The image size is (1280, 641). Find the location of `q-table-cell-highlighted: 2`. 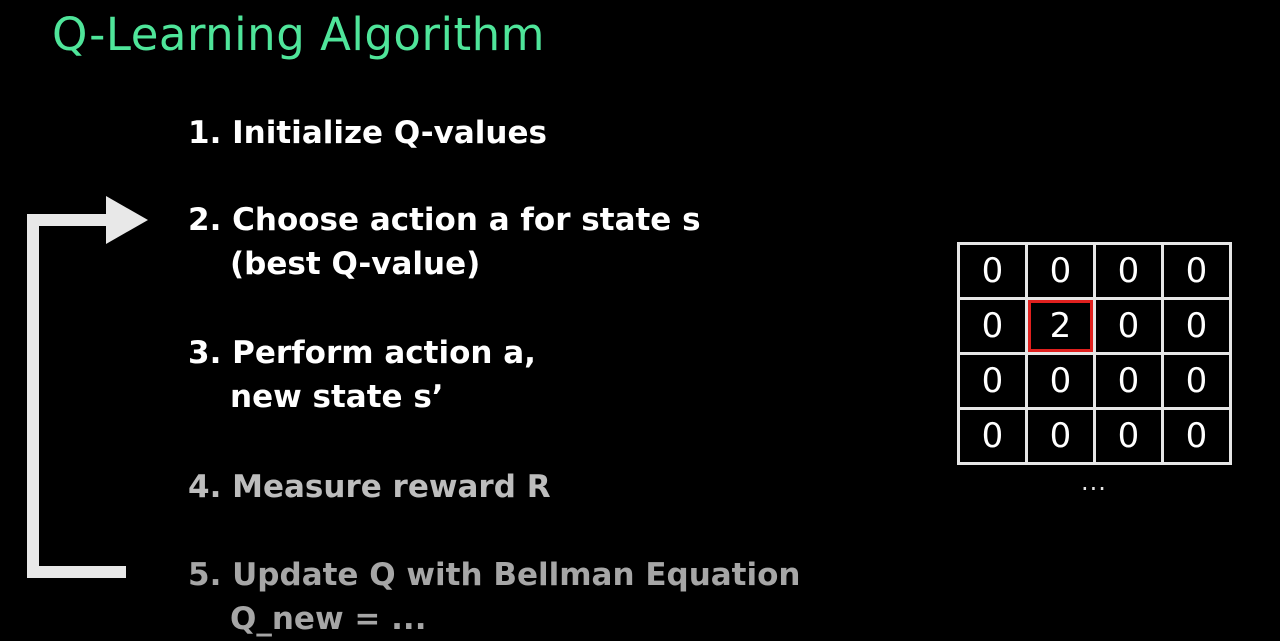

q-table-cell-highlighted: 2 is located at coordinates (1060, 326).